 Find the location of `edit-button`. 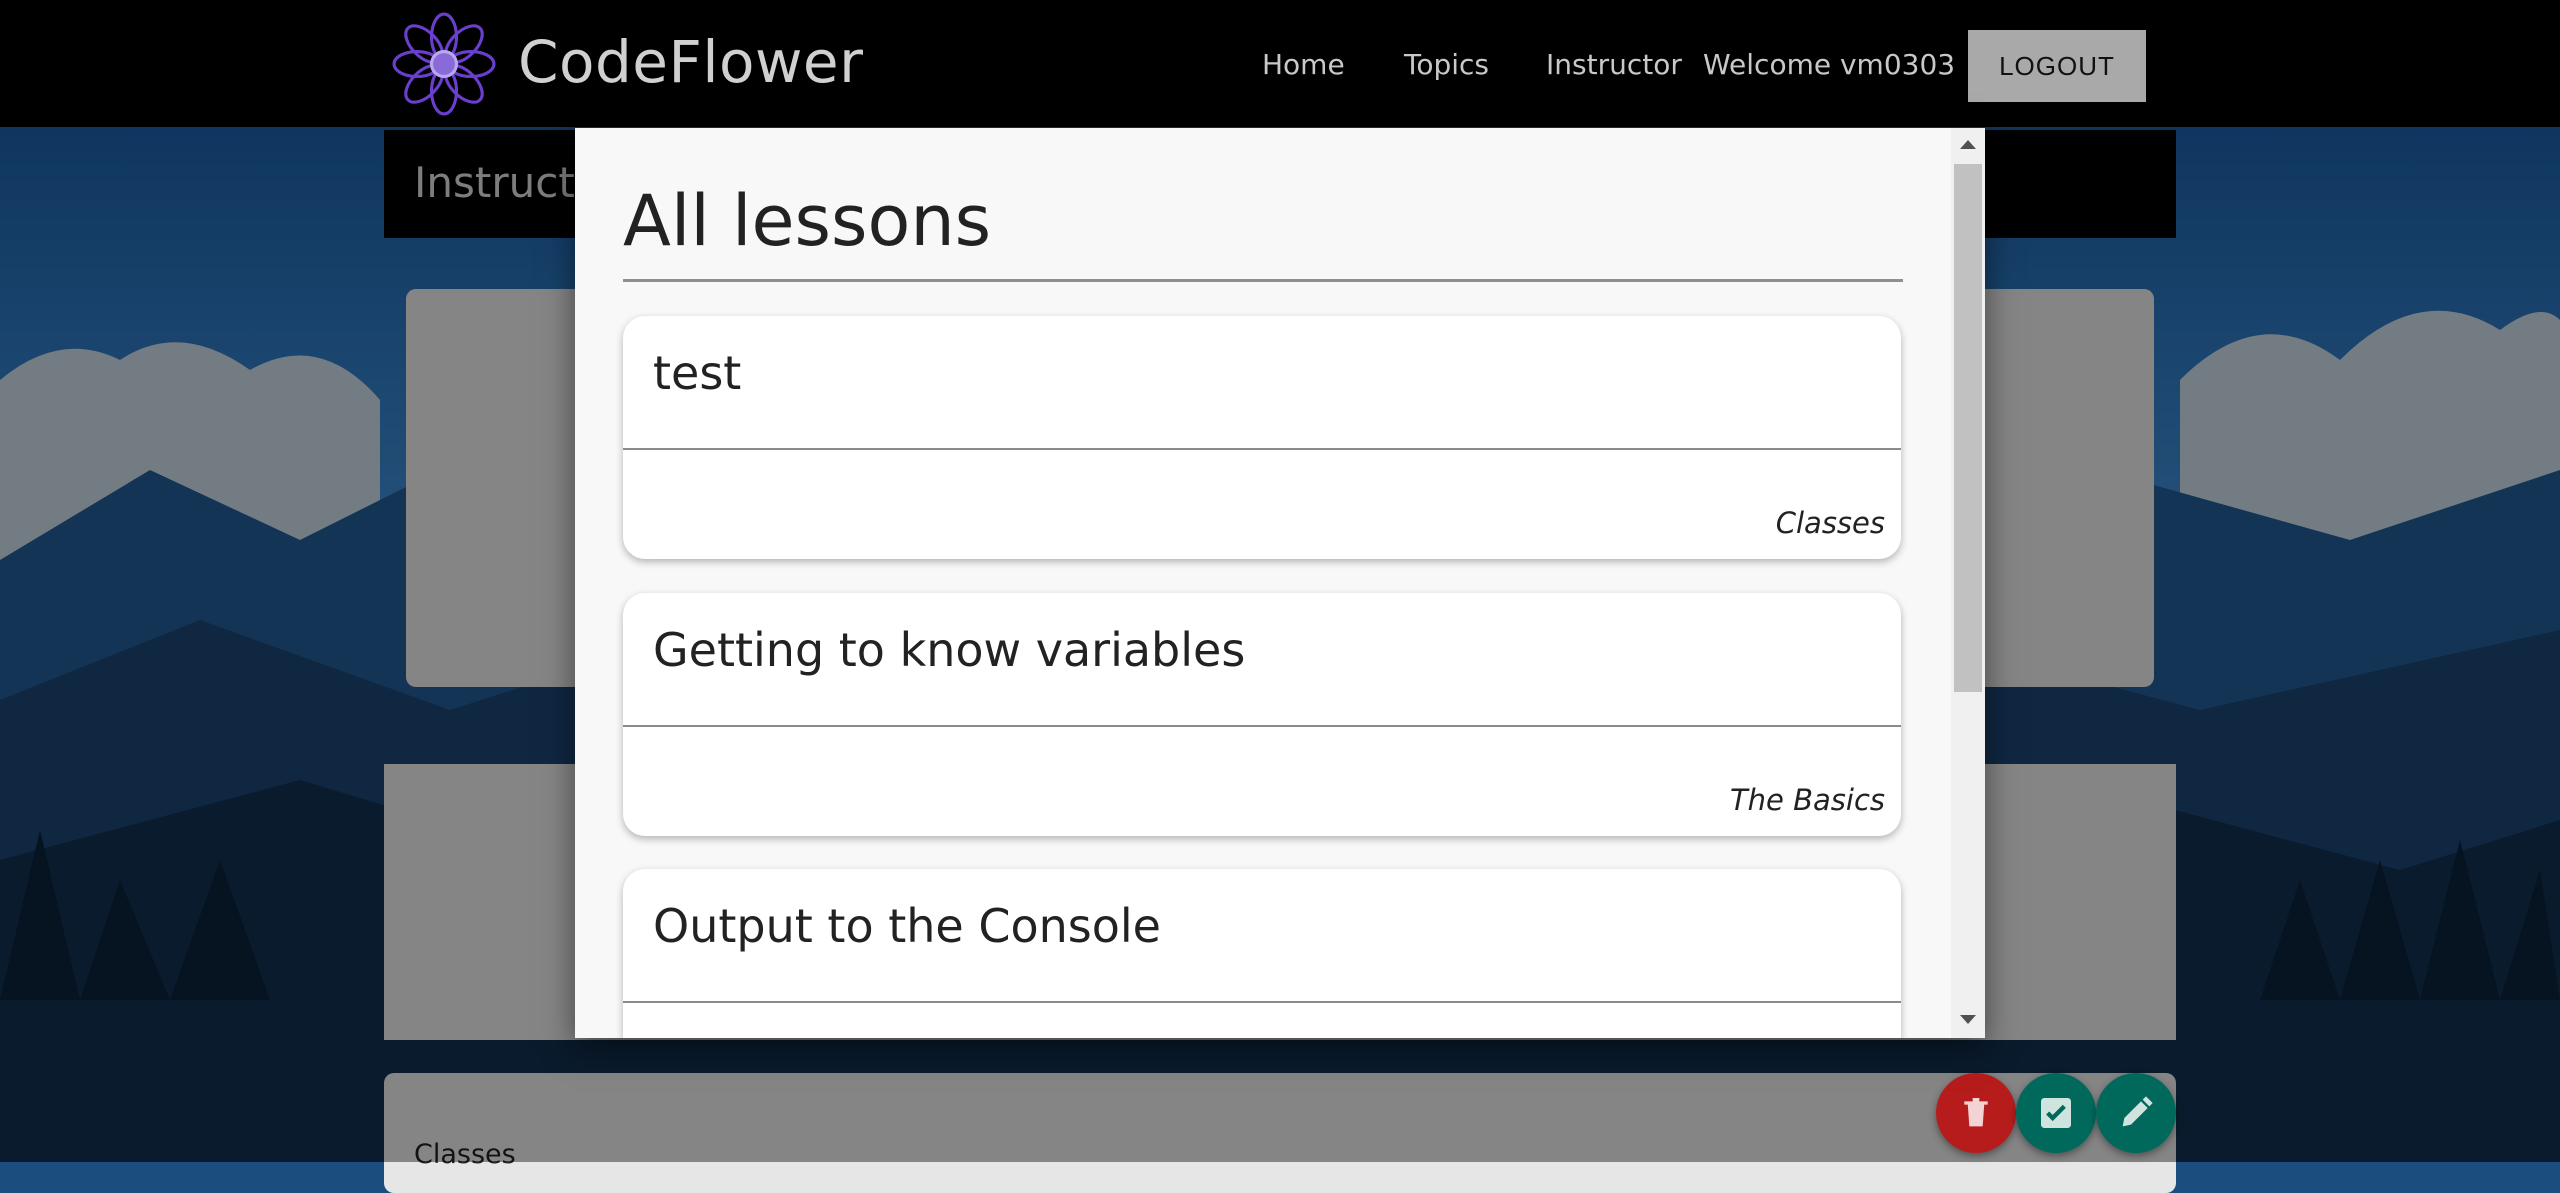

edit-button is located at coordinates (2136, 1113).